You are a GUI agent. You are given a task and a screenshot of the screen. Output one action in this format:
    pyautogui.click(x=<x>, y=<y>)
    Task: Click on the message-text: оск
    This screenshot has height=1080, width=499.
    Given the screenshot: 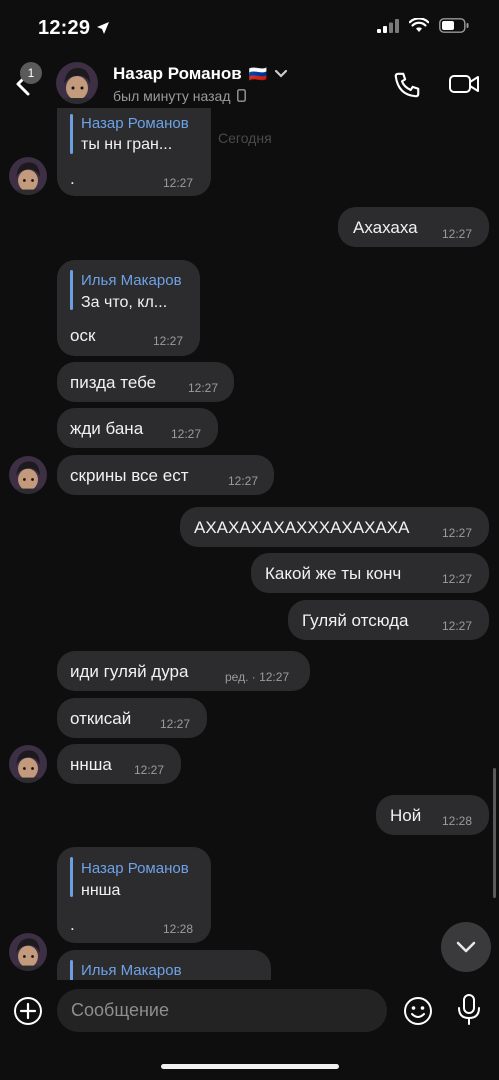 What is the action you would take?
    pyautogui.click(x=83, y=335)
    